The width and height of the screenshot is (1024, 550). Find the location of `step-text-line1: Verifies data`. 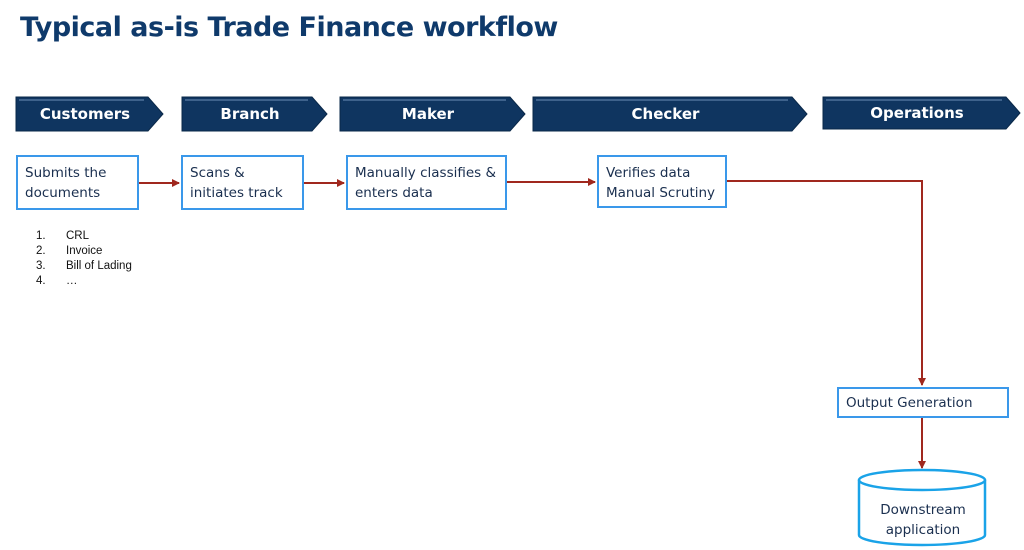

step-text-line1: Verifies data is located at coordinates (648, 173).